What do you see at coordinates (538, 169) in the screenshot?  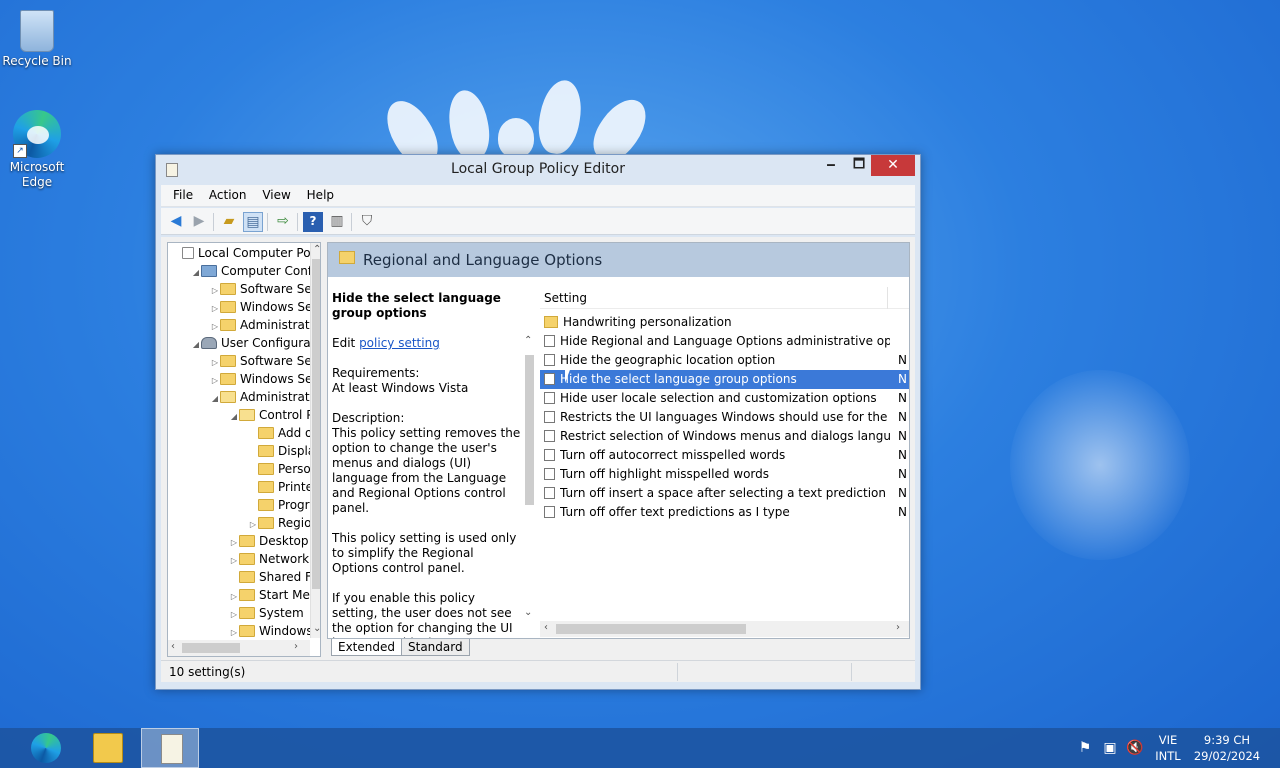 I see `title-bar: Local Group Policy Editor 🗕 🗖 ✕` at bounding box center [538, 169].